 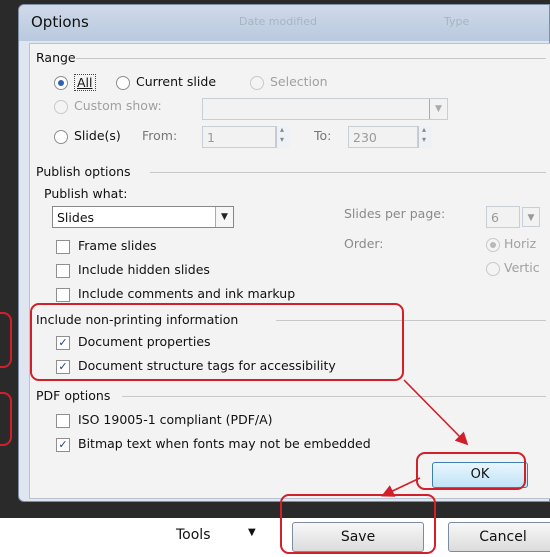 I want to click on frame-slides-checkbox, so click(x=63, y=247).